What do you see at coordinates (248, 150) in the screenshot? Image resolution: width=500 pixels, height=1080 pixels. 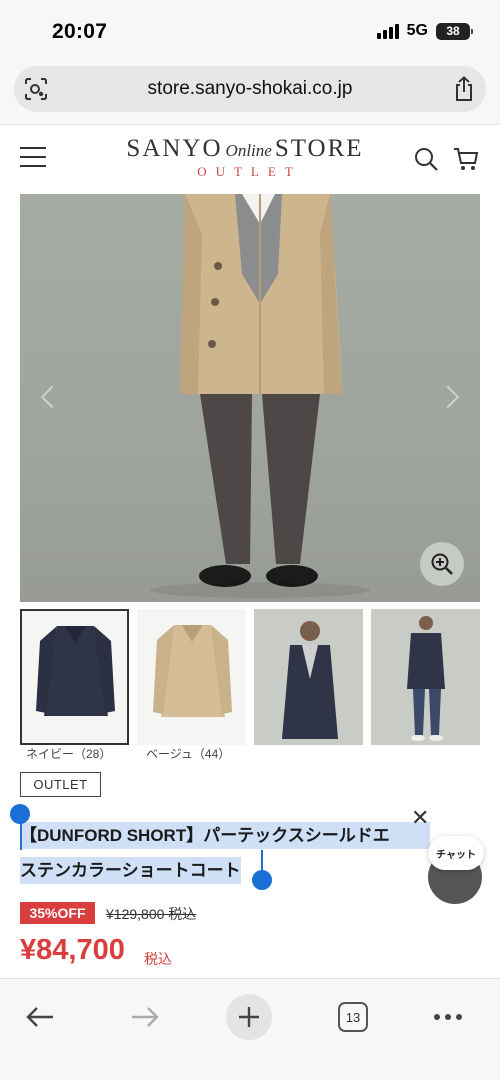 I see `logo-online: Online` at bounding box center [248, 150].